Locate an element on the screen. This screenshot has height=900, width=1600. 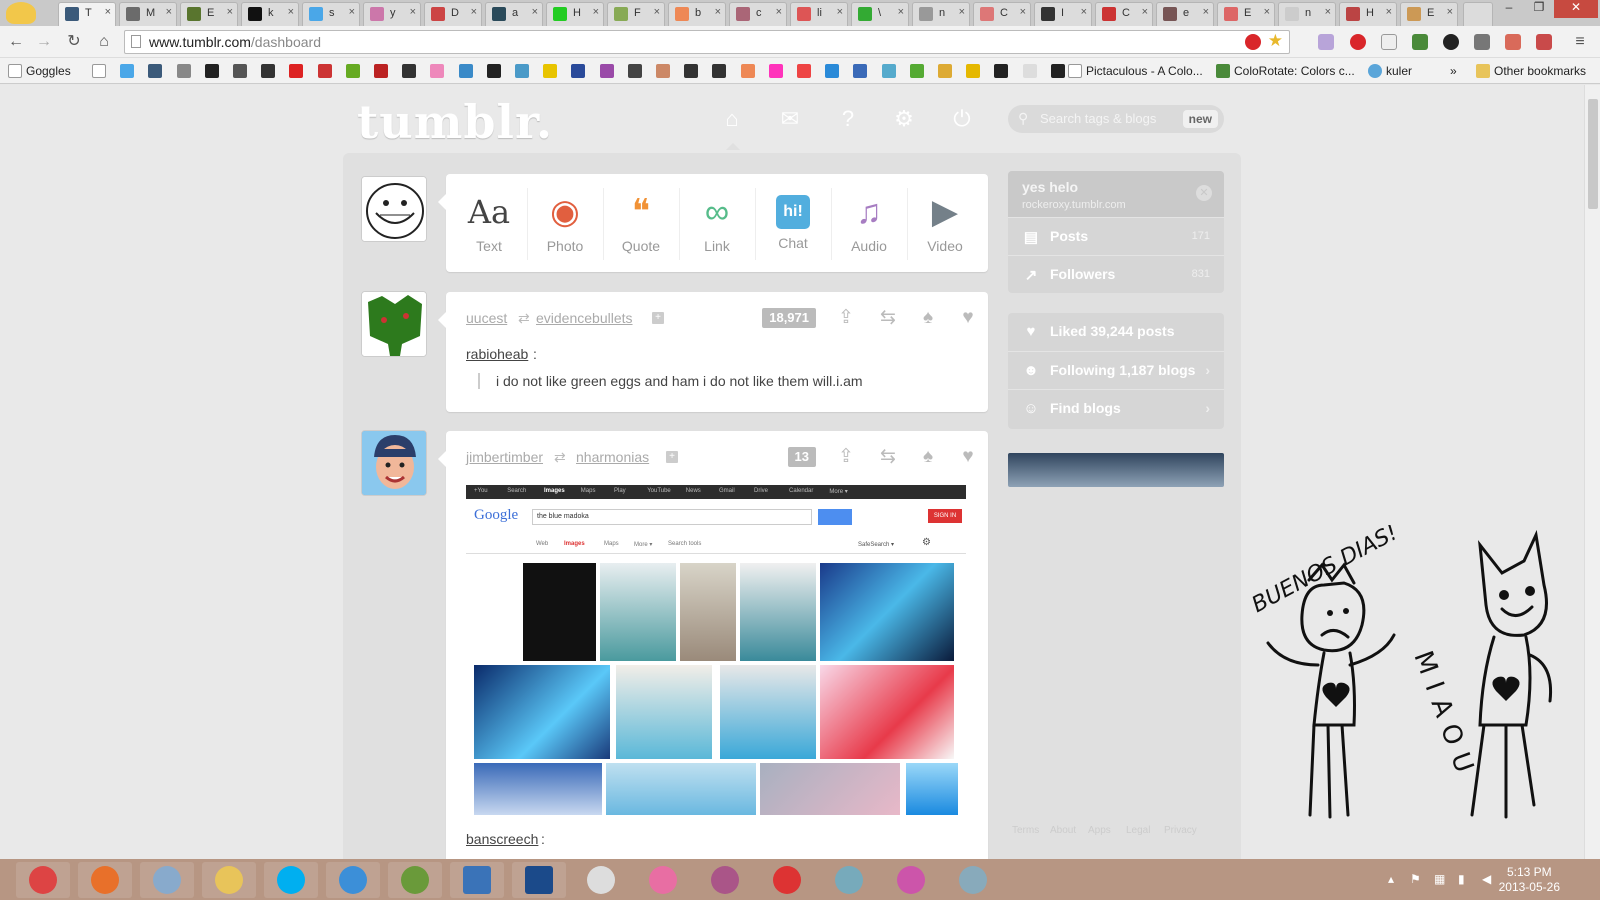
sidebar-ad-banner is located at coordinates (1116, 470).